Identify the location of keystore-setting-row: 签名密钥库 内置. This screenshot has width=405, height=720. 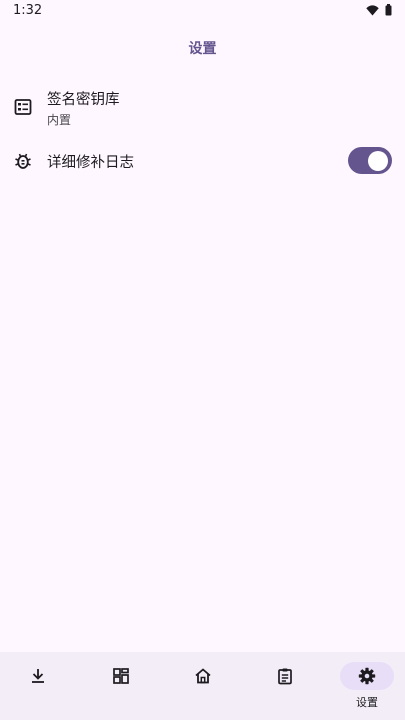
(202, 108).